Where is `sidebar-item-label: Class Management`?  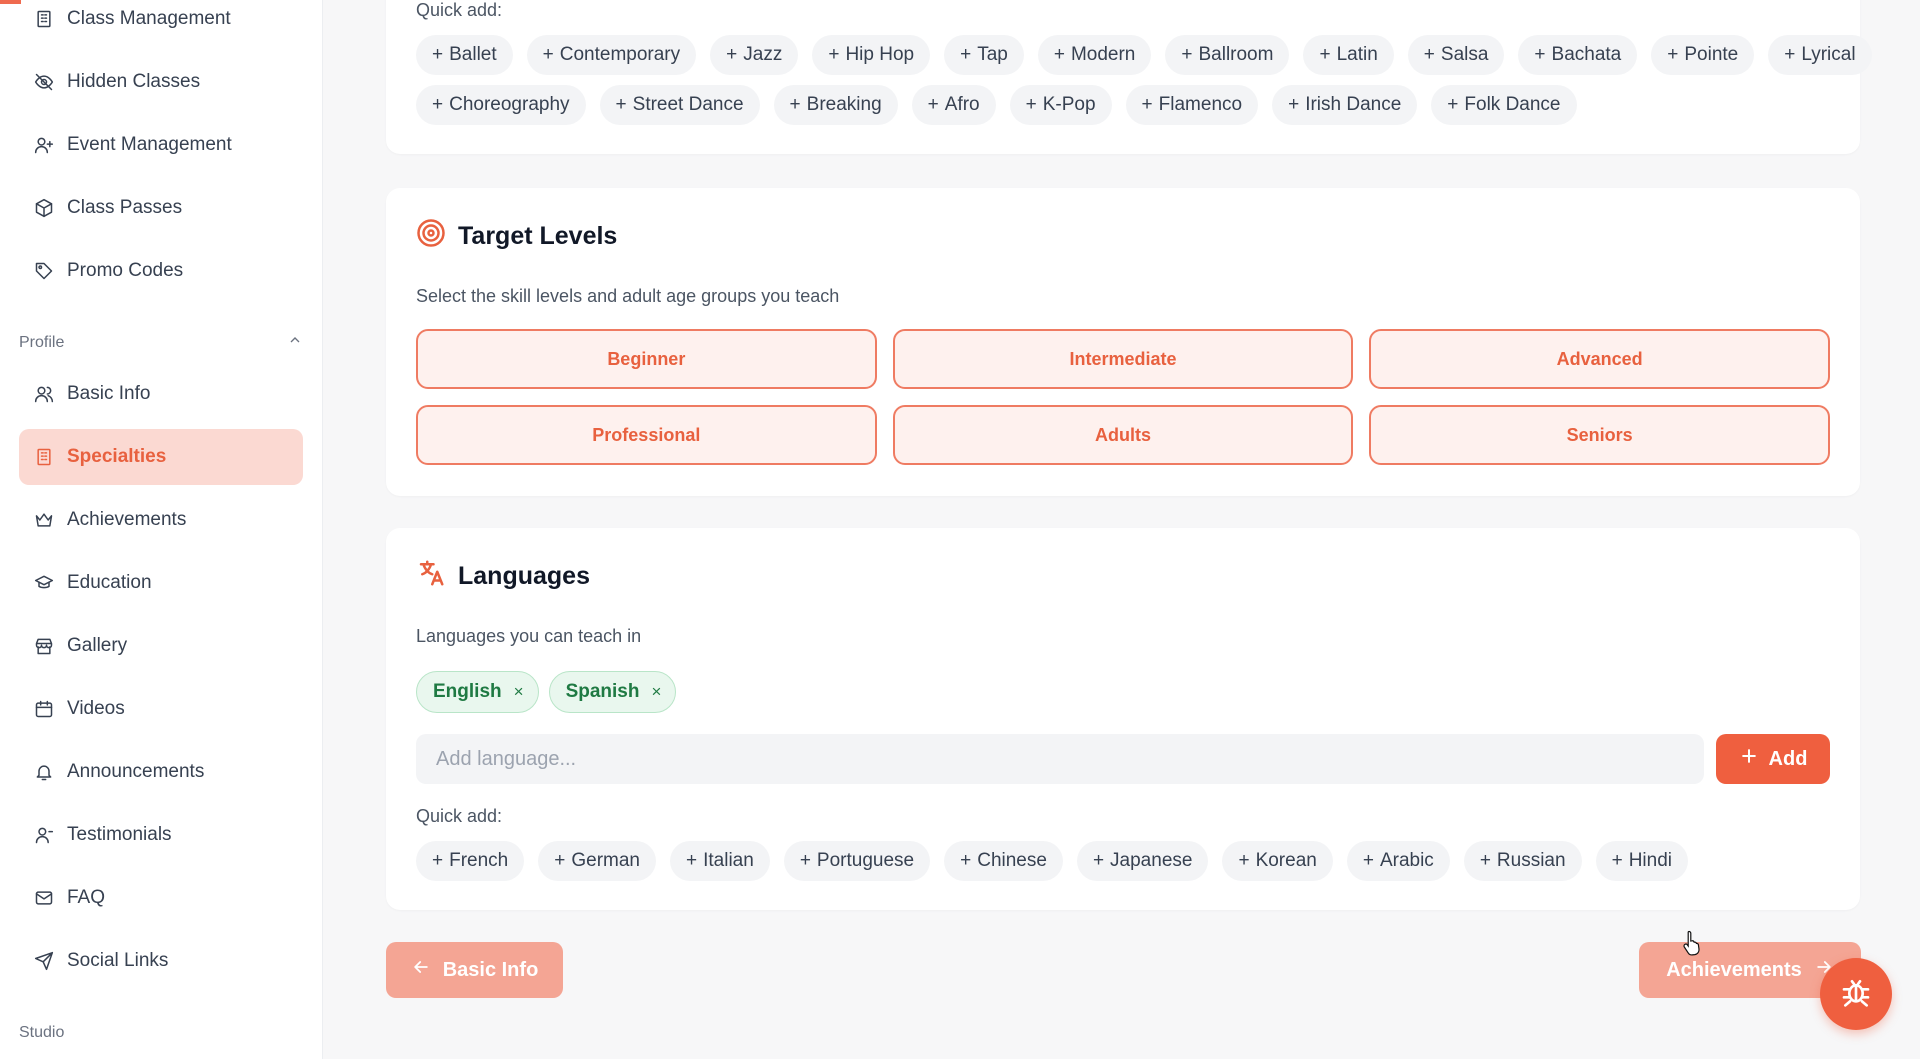
sidebar-item-label: Class Management is located at coordinates (149, 18).